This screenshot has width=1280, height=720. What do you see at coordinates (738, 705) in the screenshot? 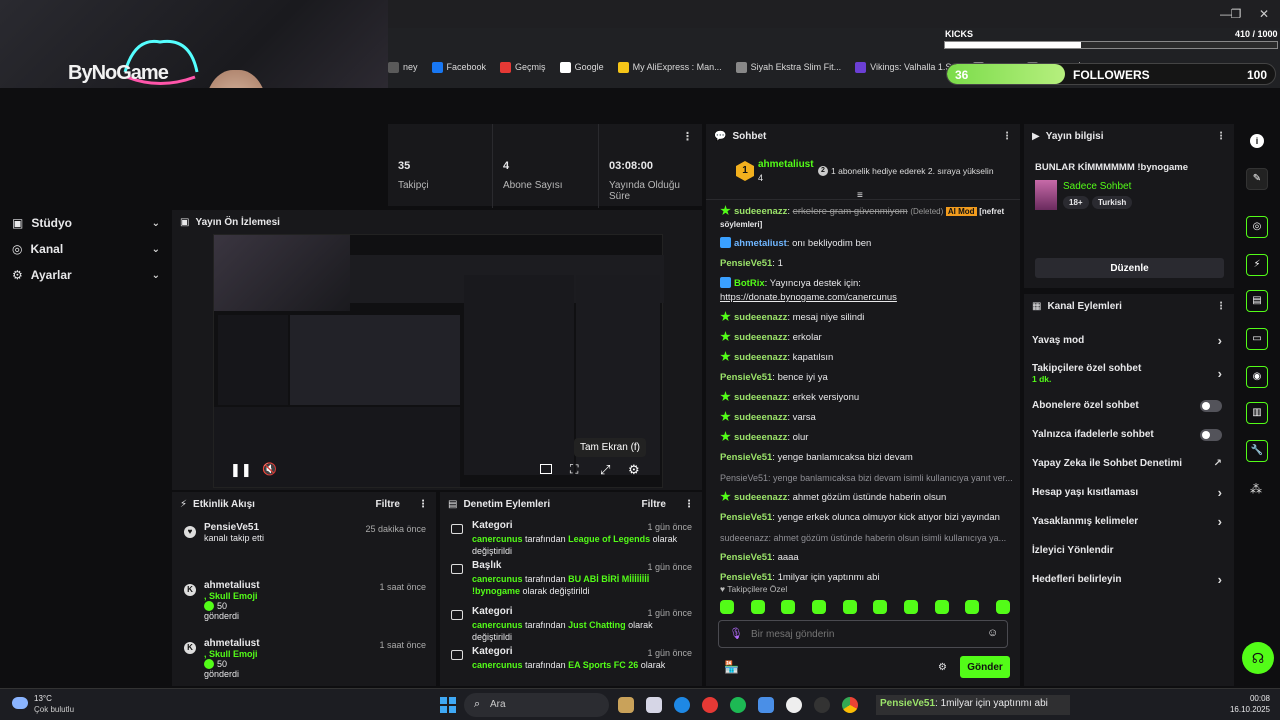
I see `spotify-icon` at bounding box center [738, 705].